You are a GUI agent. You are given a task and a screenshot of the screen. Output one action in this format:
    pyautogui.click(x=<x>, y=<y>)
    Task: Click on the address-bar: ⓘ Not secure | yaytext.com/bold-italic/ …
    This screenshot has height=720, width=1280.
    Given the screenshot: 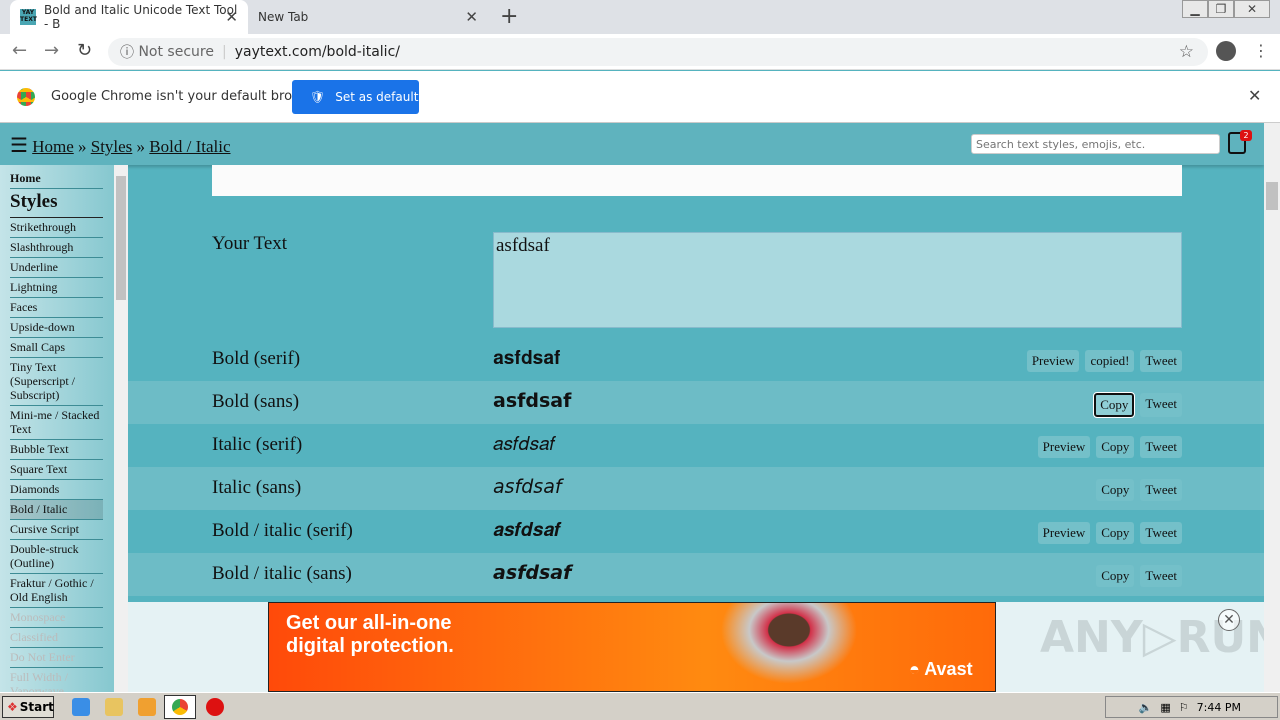 What is the action you would take?
    pyautogui.click(x=658, y=52)
    